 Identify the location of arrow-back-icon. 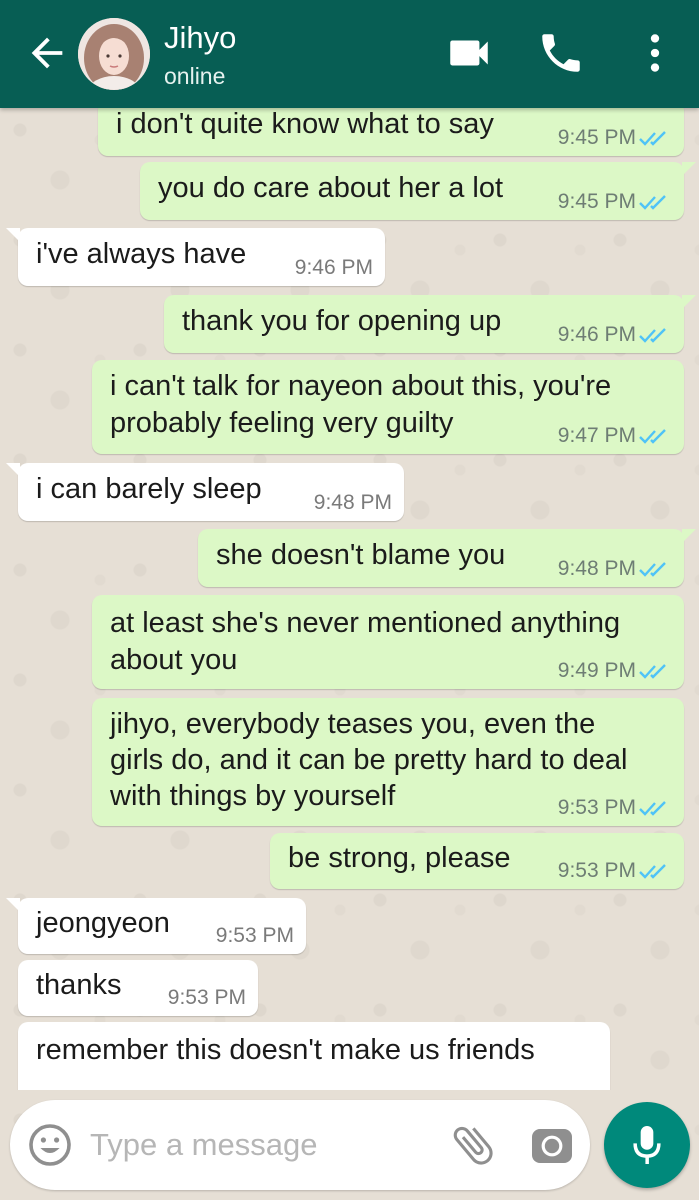
(47, 53).